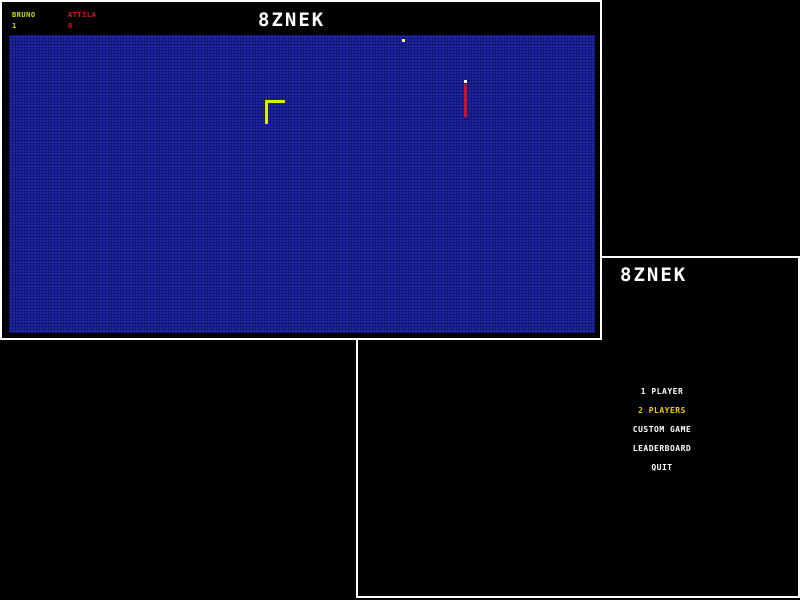  Describe the element at coordinates (465, 81) in the screenshot. I see `snake-head` at that location.